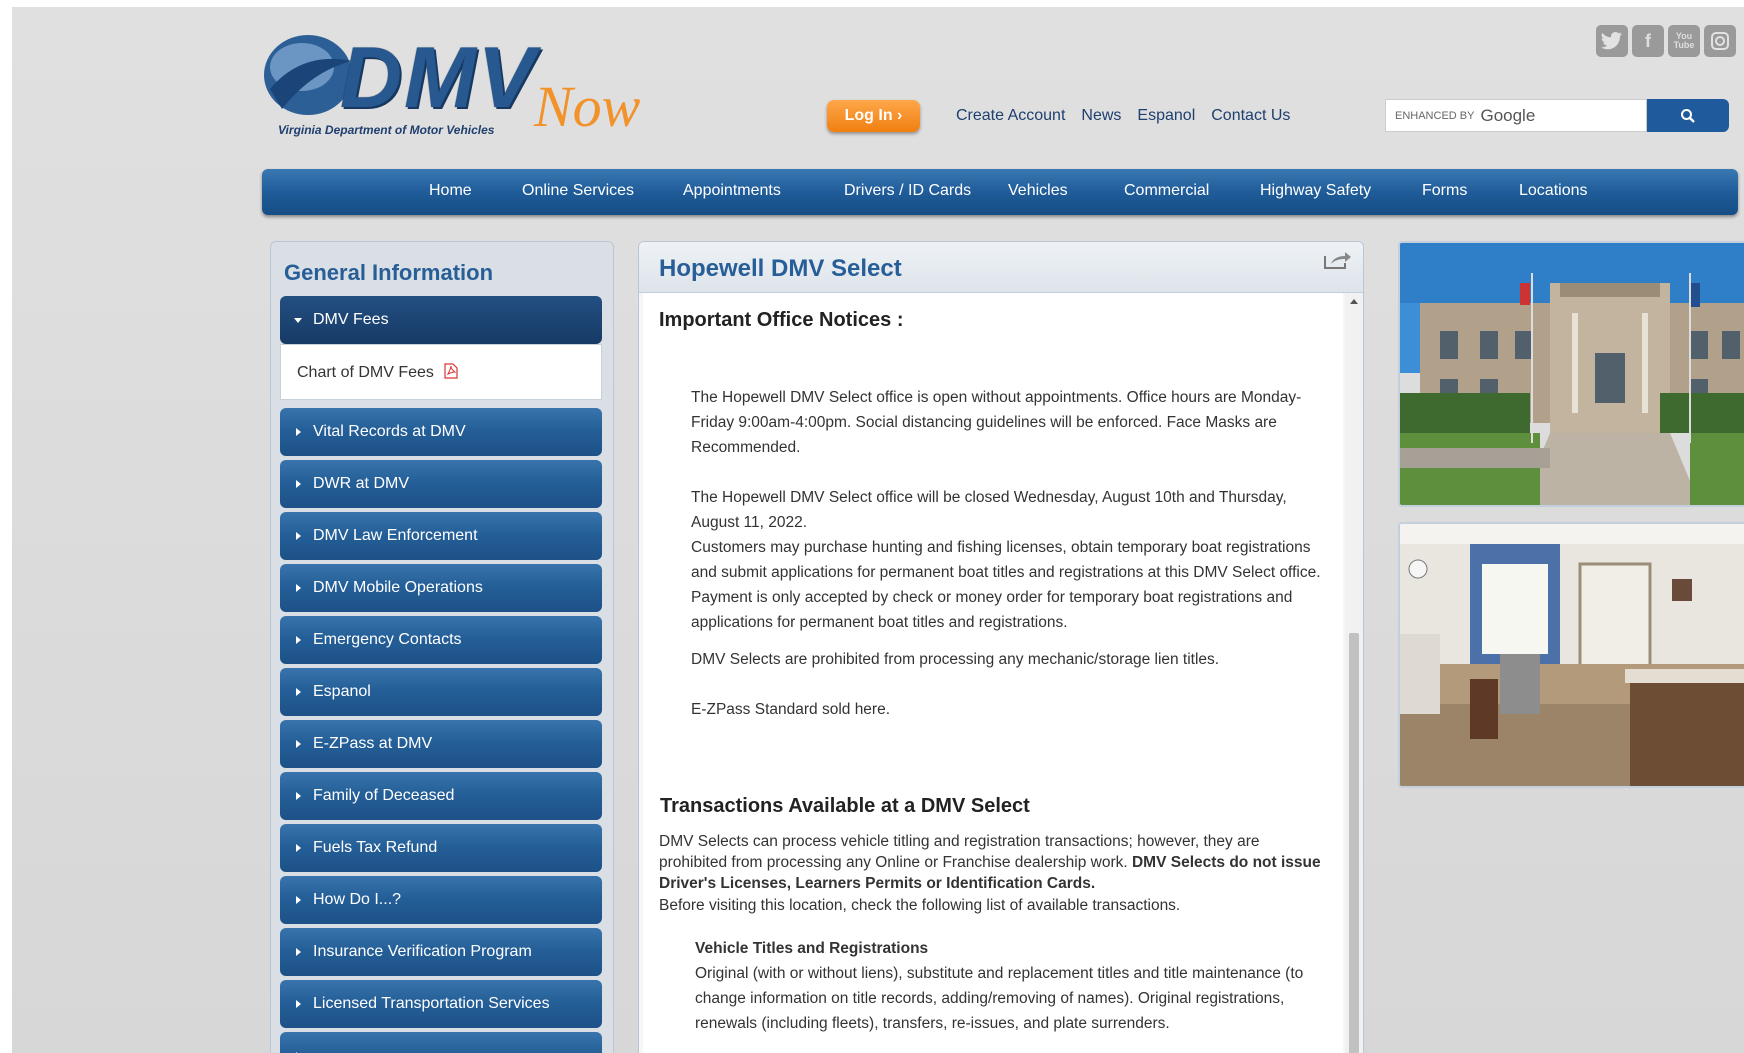  What do you see at coordinates (1553, 191) in the screenshot?
I see `nav-locations: Locations` at bounding box center [1553, 191].